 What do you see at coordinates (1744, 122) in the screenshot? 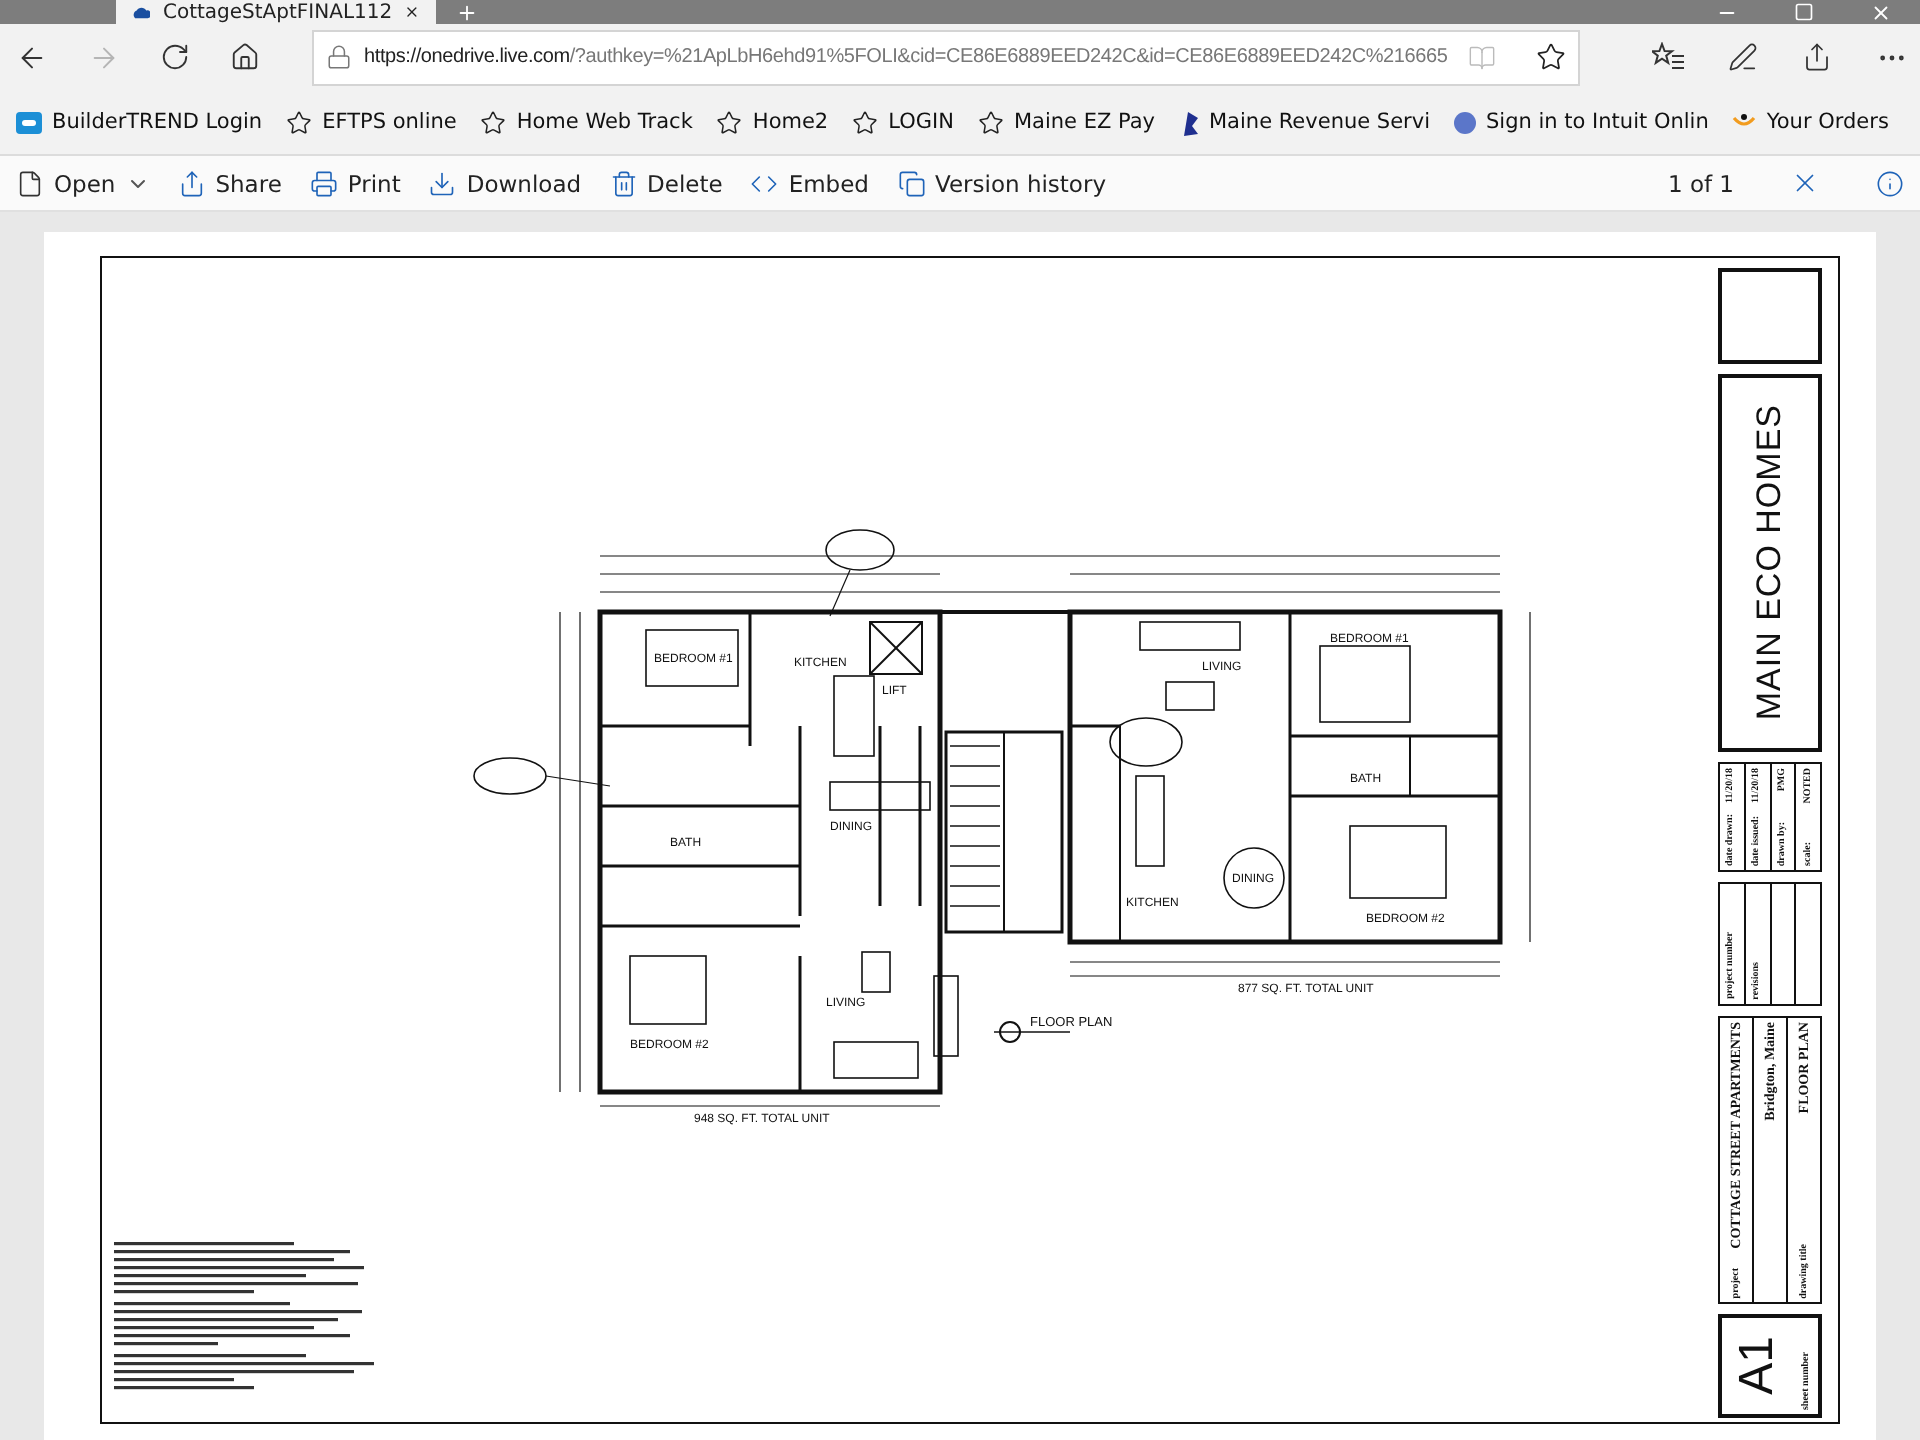
I see `smile-icon` at bounding box center [1744, 122].